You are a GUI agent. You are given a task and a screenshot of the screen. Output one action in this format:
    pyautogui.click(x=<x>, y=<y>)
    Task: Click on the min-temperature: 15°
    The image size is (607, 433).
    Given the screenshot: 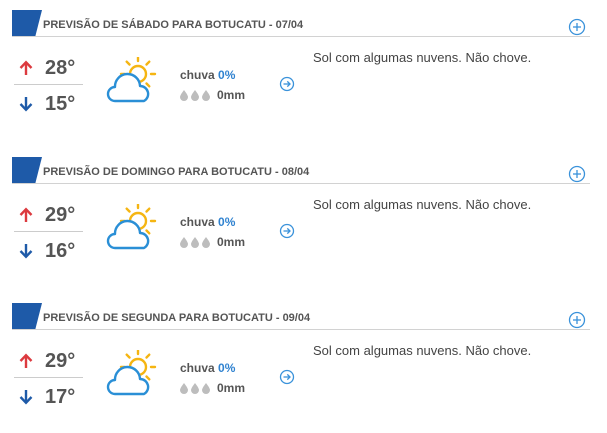 What is the action you would take?
    pyautogui.click(x=60, y=104)
    